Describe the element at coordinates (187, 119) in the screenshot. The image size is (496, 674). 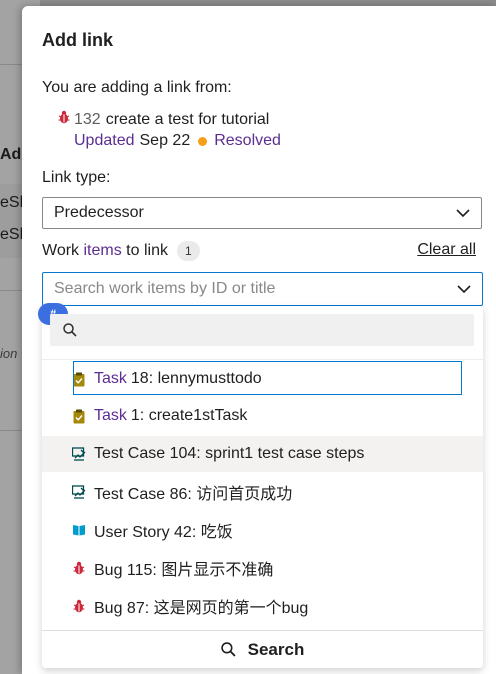
I see `source-item-title: create a test for tutorial` at that location.